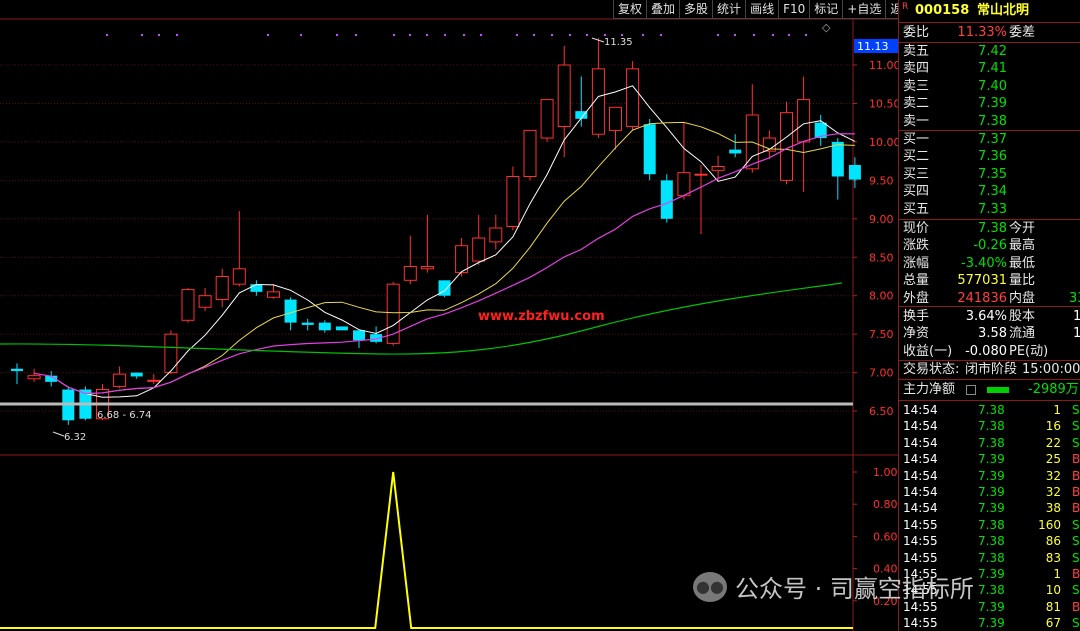 This screenshot has height=631, width=1080. Describe the element at coordinates (989, 410) in the screenshot. I see `tick-row: 14:54 7.38 1 S` at that location.